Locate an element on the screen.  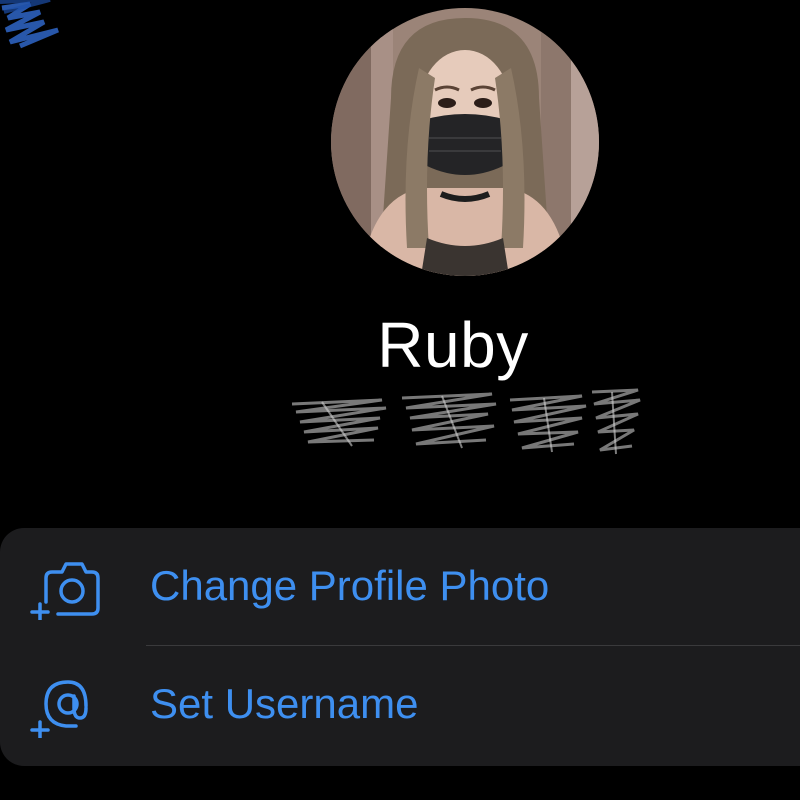
set-username-button: Set Username is located at coordinates (400, 705).